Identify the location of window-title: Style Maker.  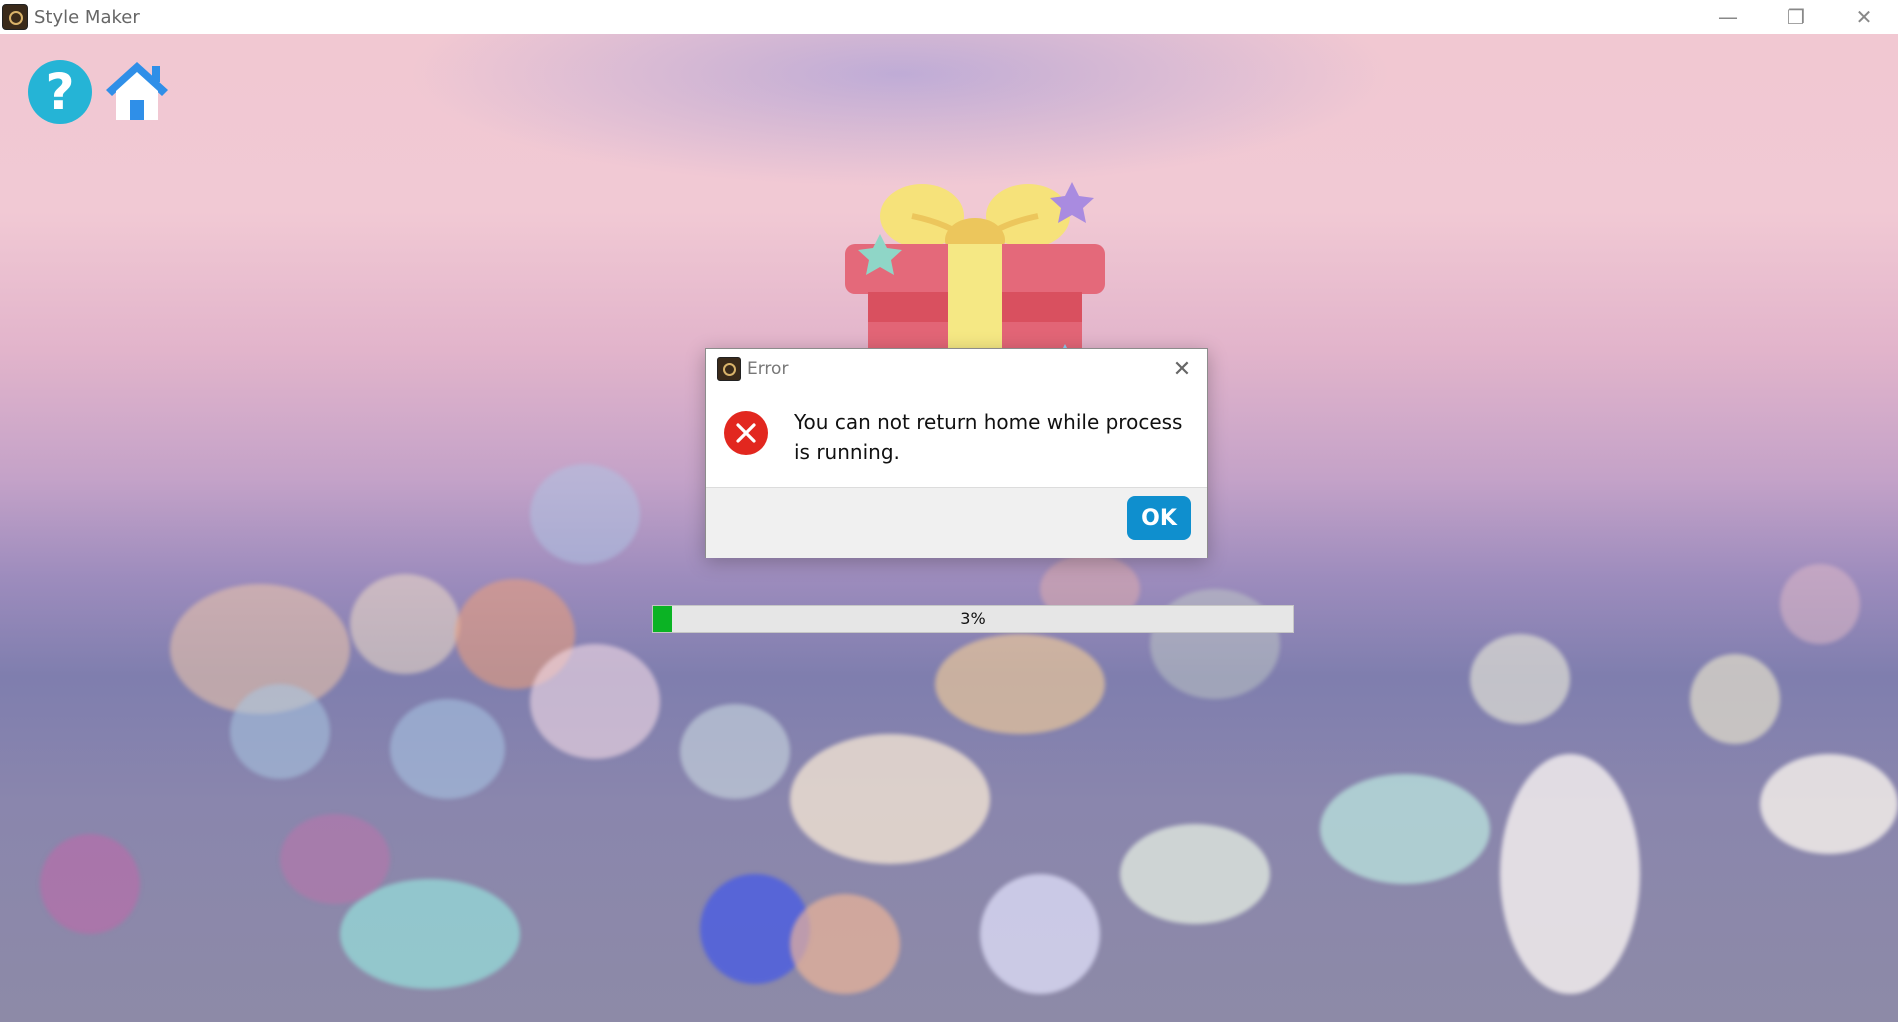
(87, 17).